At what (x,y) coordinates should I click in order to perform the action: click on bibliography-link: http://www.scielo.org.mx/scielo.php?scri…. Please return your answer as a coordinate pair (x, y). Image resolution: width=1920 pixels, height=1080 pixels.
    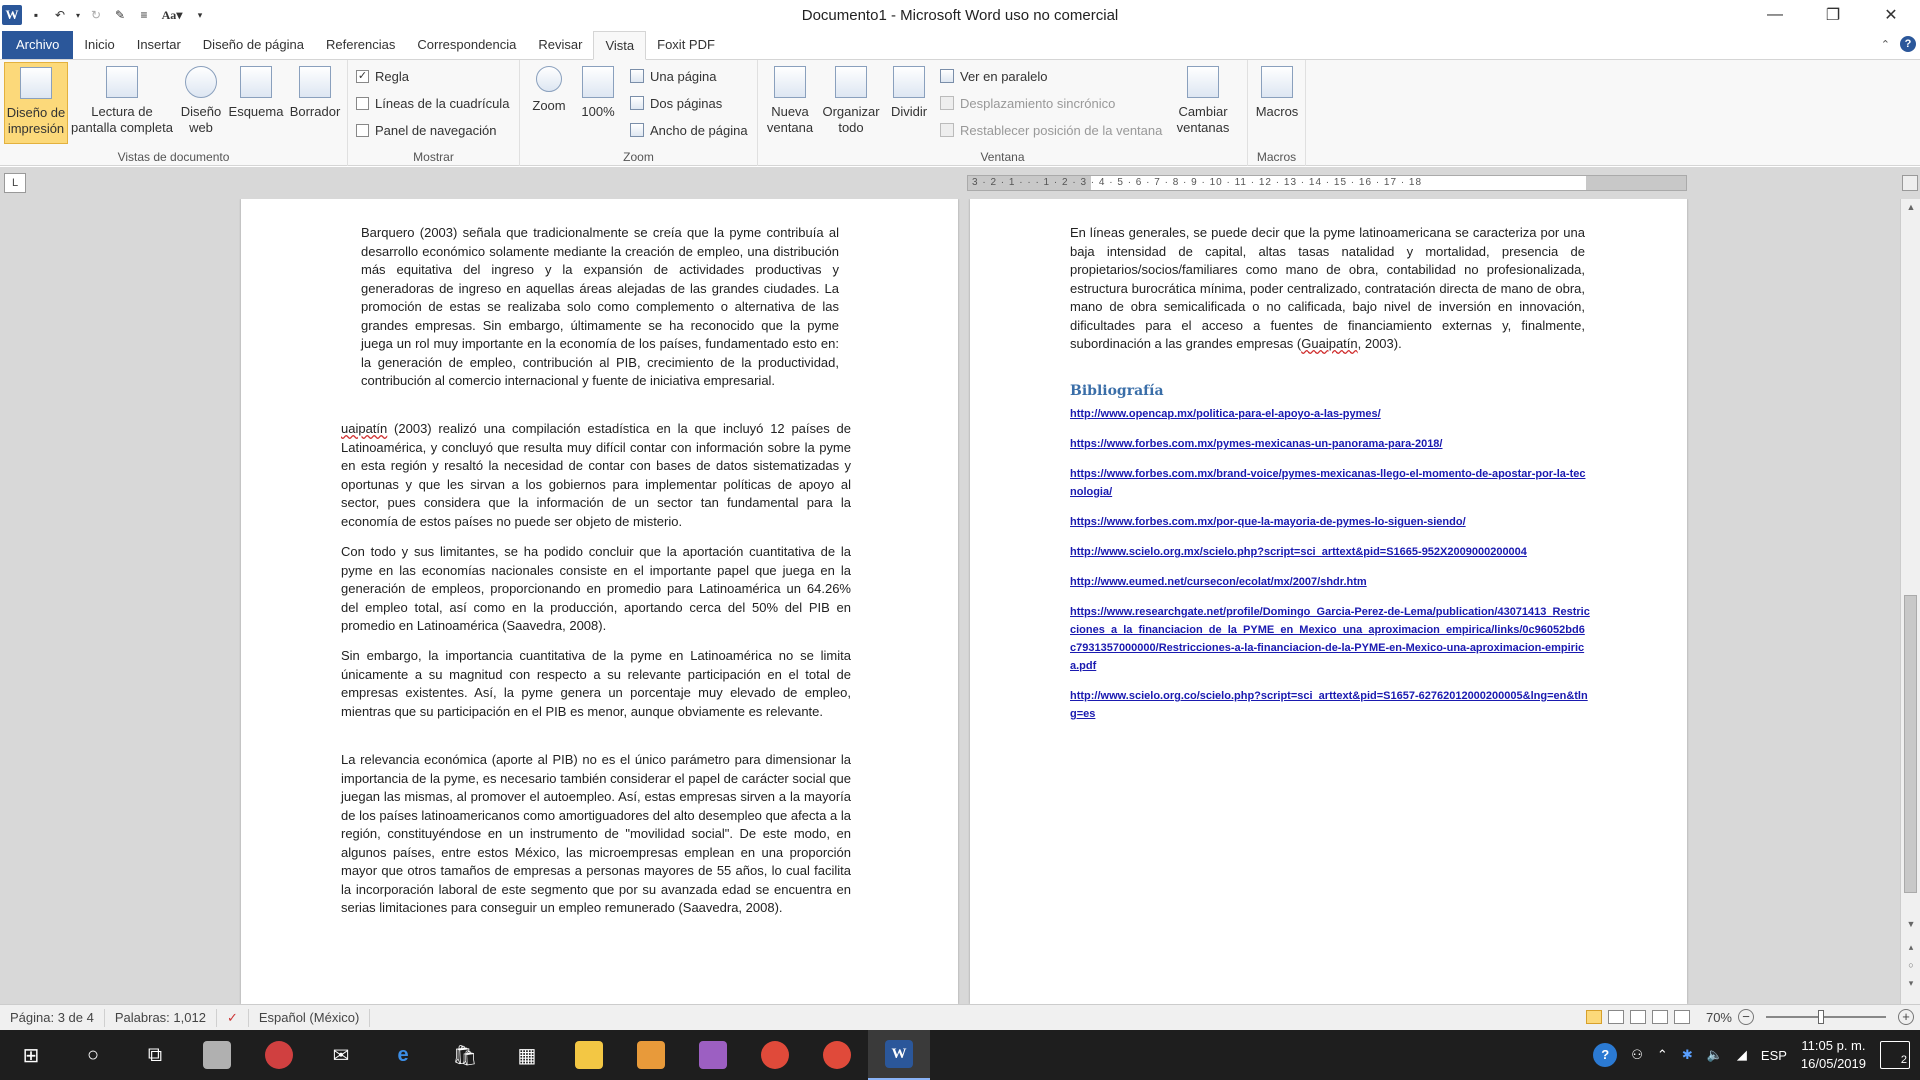
    Looking at the image, I should click on (1330, 552).